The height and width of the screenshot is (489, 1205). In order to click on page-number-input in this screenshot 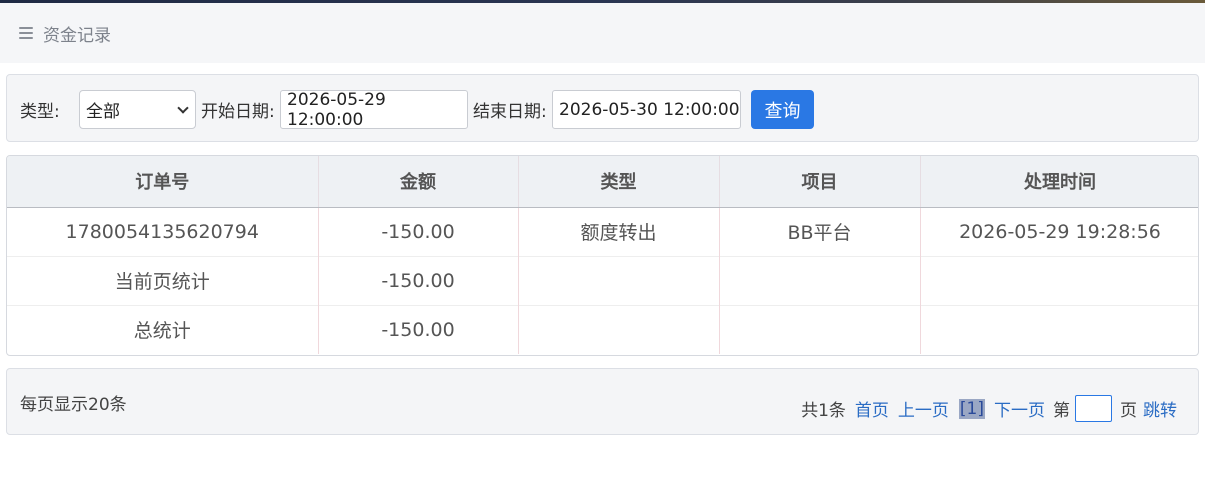, I will do `click(1093, 408)`.